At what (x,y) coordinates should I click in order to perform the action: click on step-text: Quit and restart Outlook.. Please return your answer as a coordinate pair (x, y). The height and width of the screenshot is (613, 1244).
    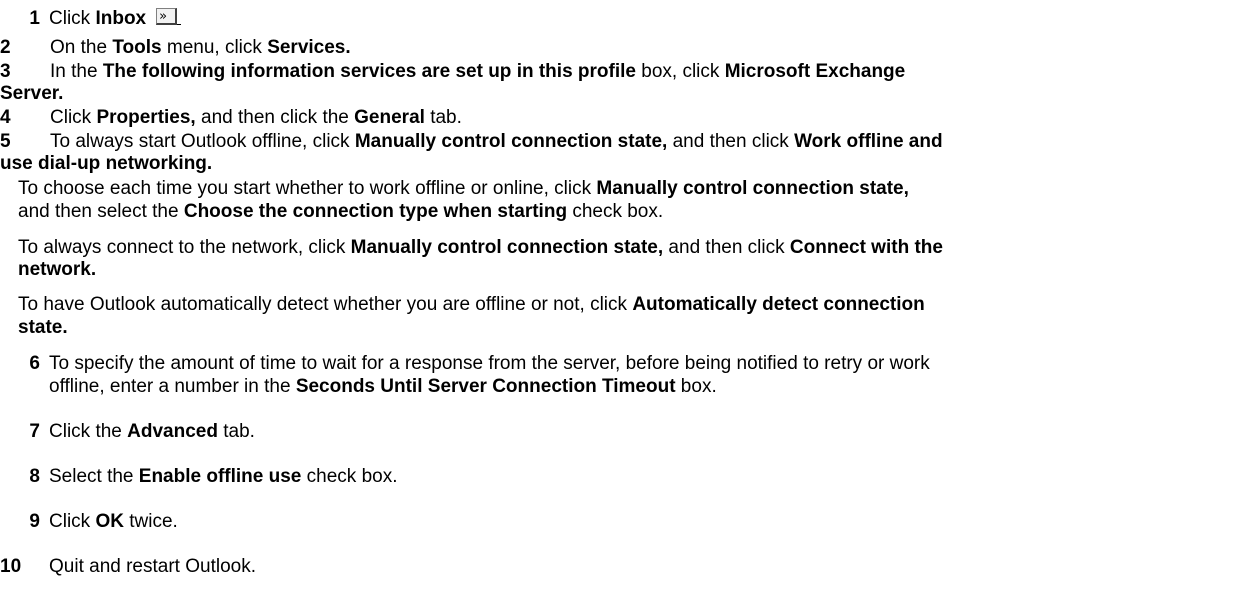
    Looking at the image, I should click on (152, 566).